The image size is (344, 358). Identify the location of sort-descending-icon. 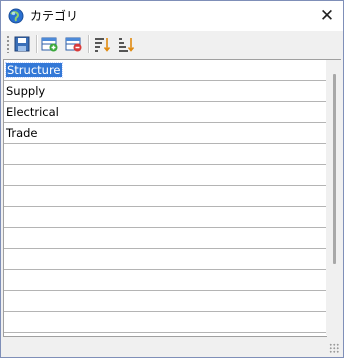
(126, 44).